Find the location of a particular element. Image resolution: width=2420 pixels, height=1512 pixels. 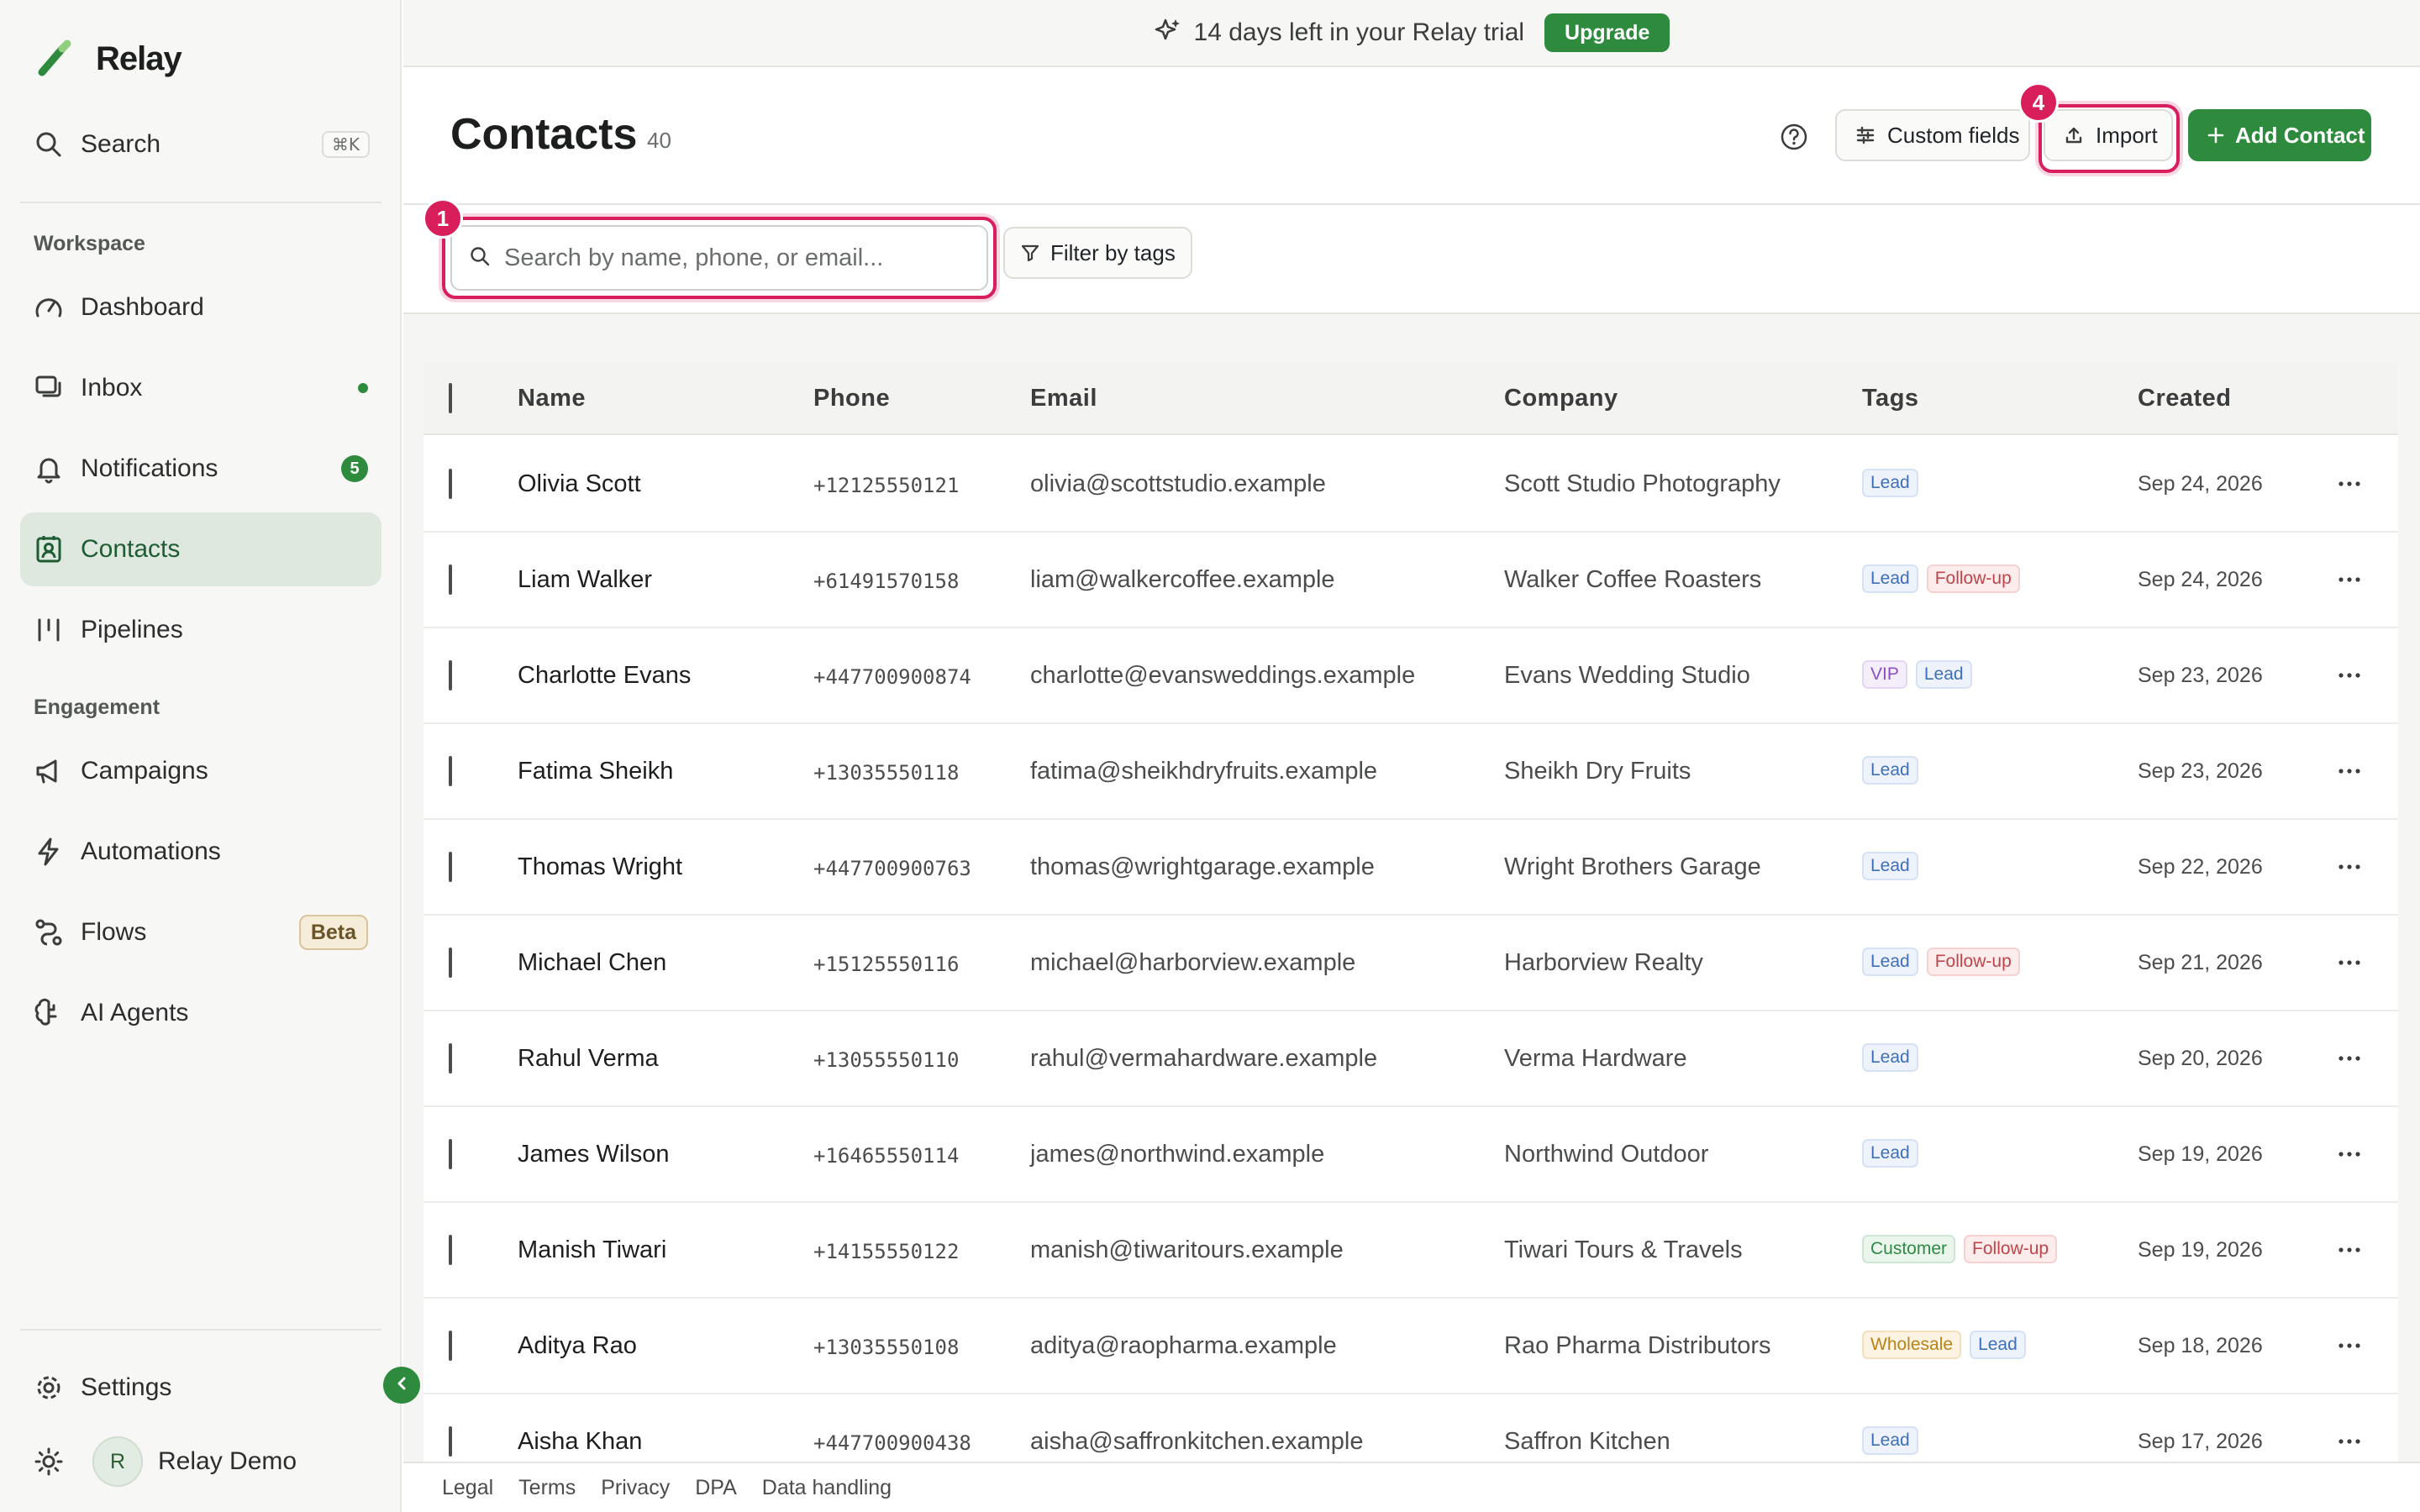

contact-name: Manish Tiwari is located at coordinates (592, 1250).